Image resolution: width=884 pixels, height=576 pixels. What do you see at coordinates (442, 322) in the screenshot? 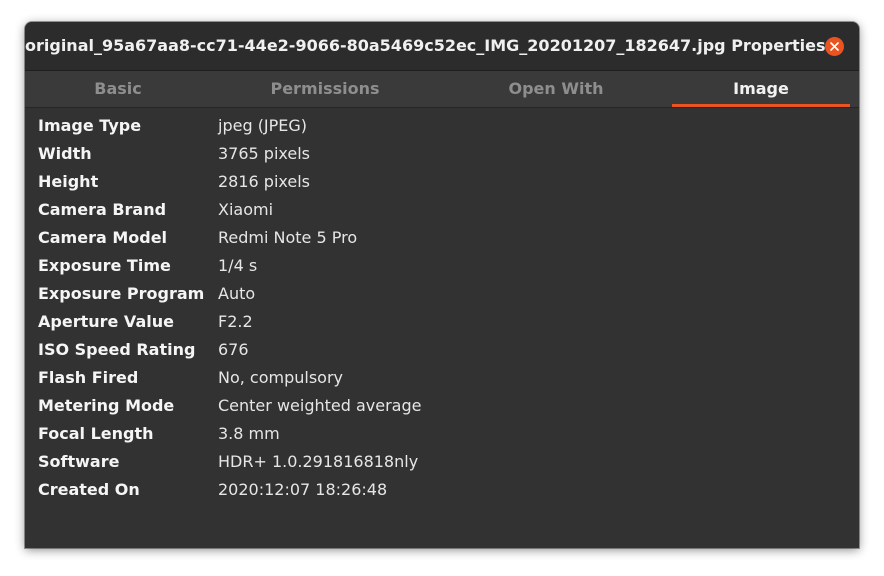
I see `property-row-aperture-value: Aperture Value F2.2` at bounding box center [442, 322].